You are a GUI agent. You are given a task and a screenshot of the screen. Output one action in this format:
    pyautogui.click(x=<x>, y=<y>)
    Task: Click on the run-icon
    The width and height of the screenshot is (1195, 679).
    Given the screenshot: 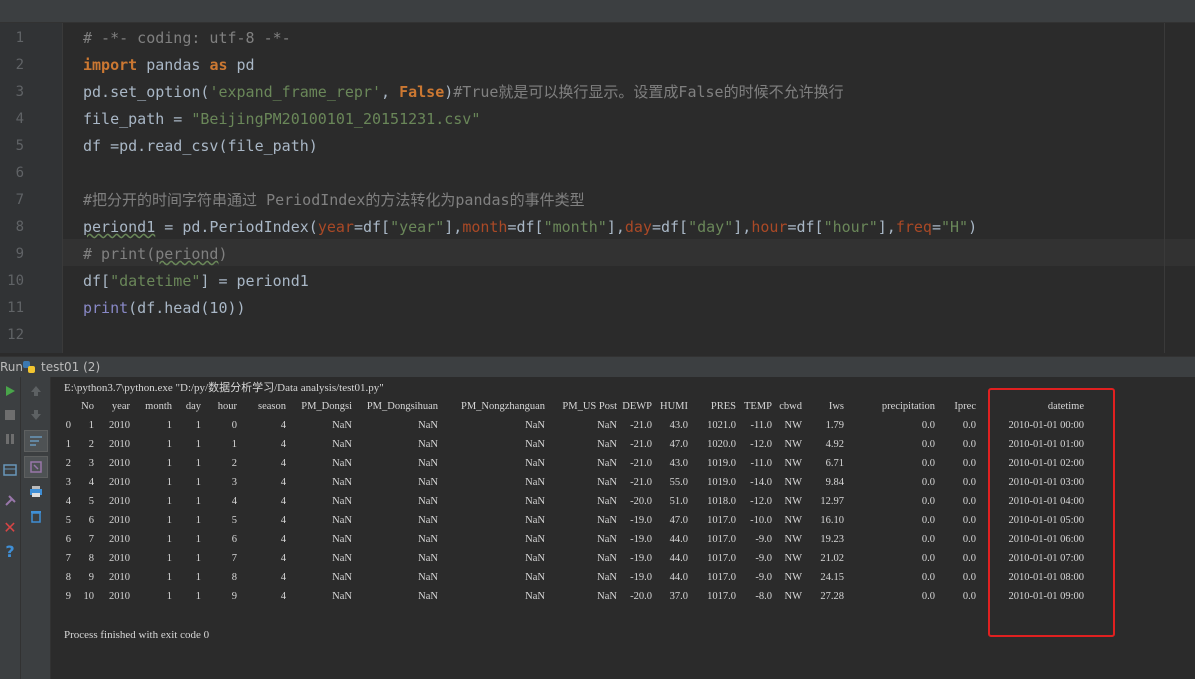 What is the action you would take?
    pyautogui.click(x=10, y=391)
    